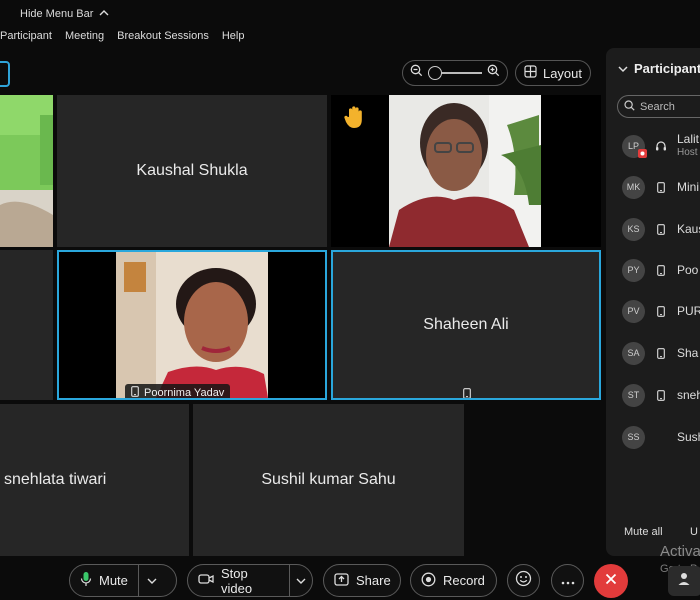 The height and width of the screenshot is (600, 700). Describe the element at coordinates (416, 73) in the screenshot. I see `zoom-out-icon` at that location.